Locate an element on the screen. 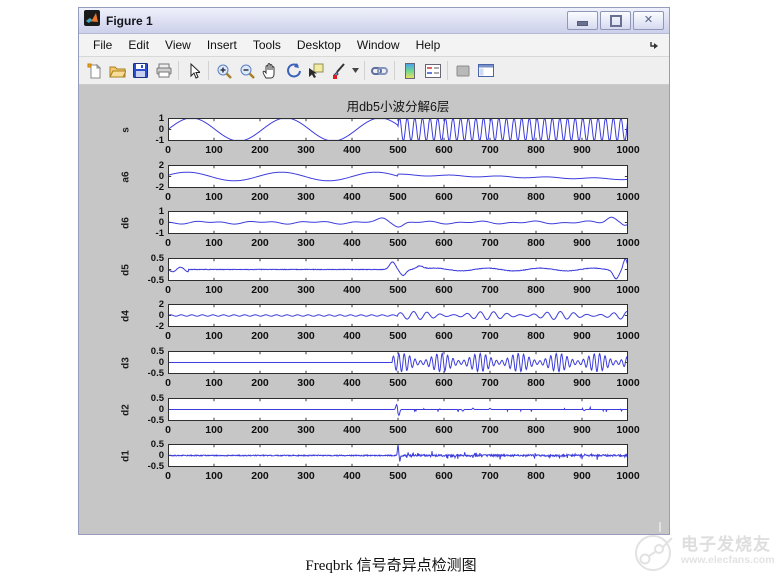 The image size is (782, 581). new-figure-icon is located at coordinates (94, 70).